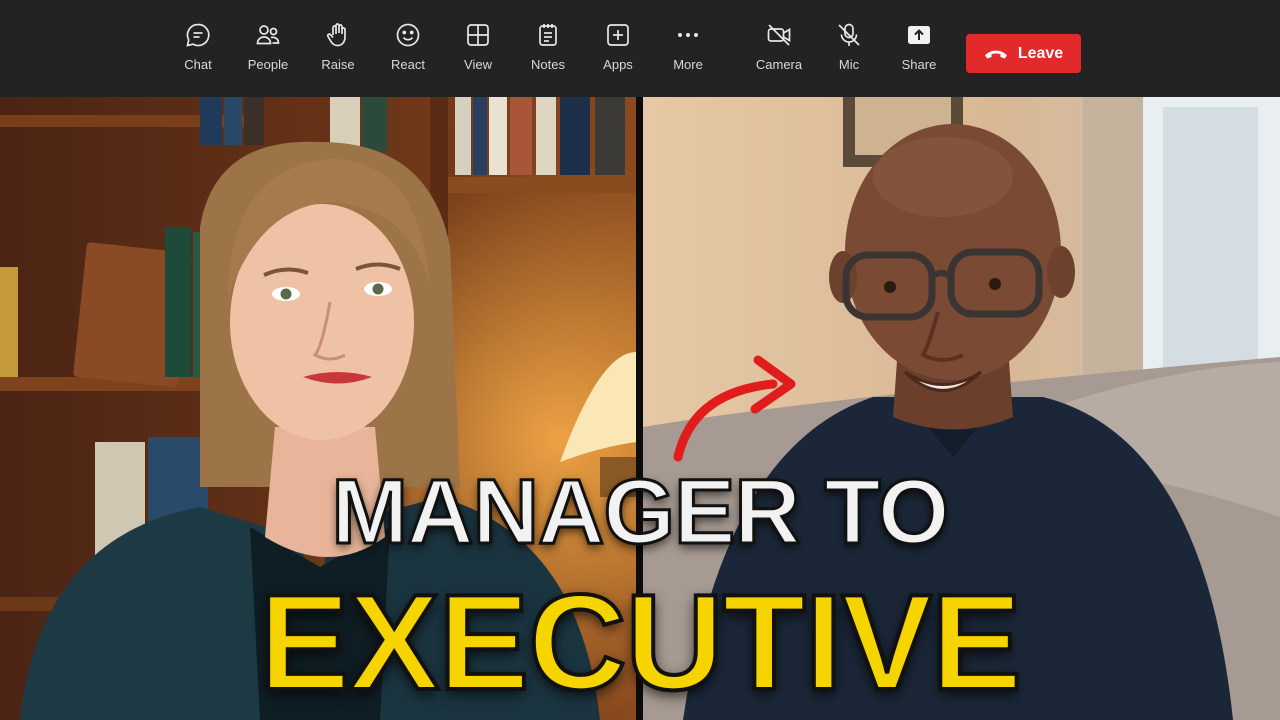  What do you see at coordinates (548, 35) in the screenshot?
I see `notes-icon` at bounding box center [548, 35].